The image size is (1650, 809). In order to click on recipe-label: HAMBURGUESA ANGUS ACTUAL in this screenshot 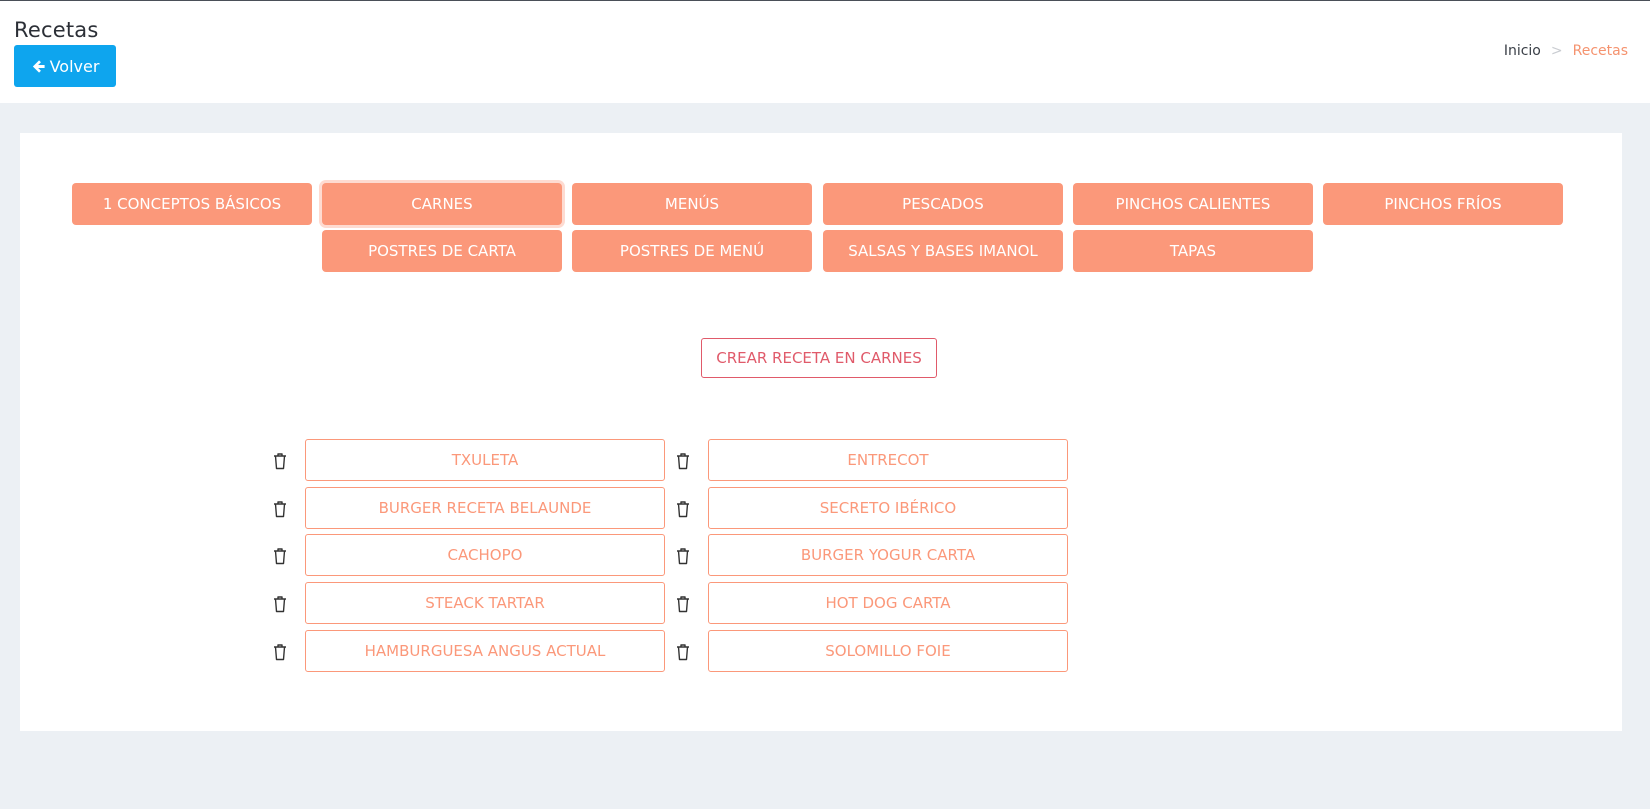, I will do `click(485, 651)`.